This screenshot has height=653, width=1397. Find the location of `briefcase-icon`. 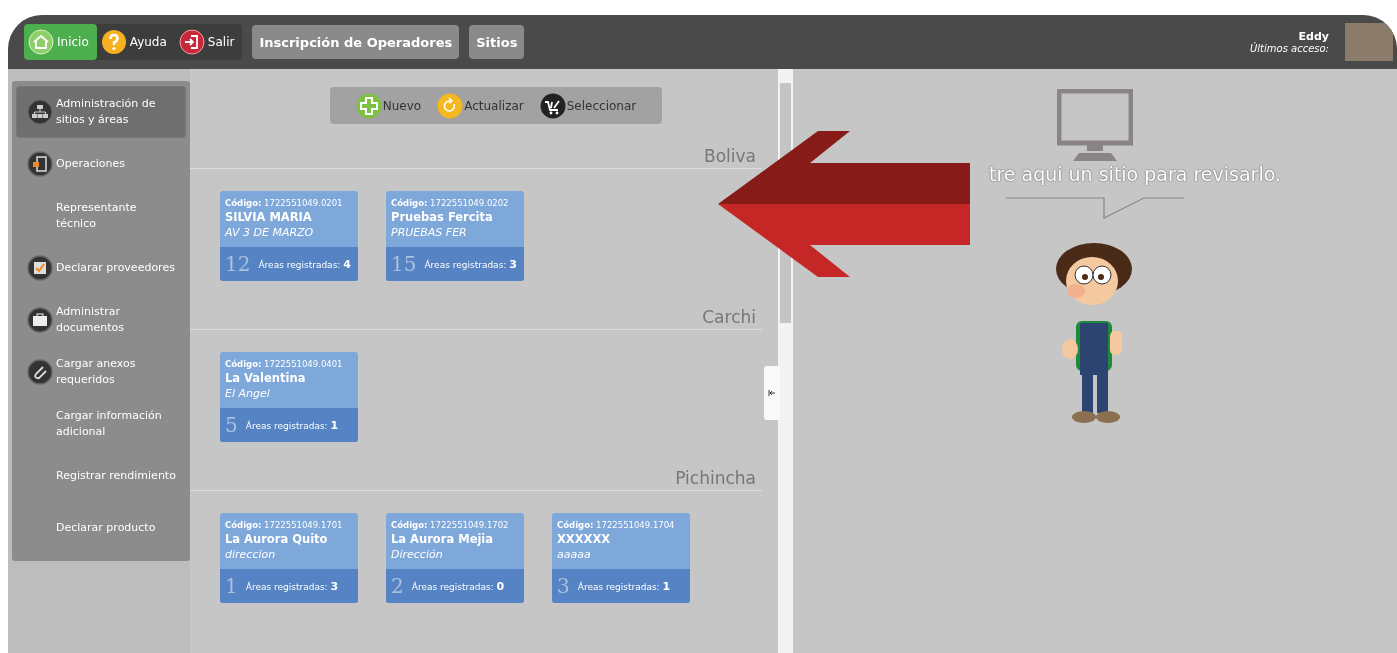

briefcase-icon is located at coordinates (40, 320).